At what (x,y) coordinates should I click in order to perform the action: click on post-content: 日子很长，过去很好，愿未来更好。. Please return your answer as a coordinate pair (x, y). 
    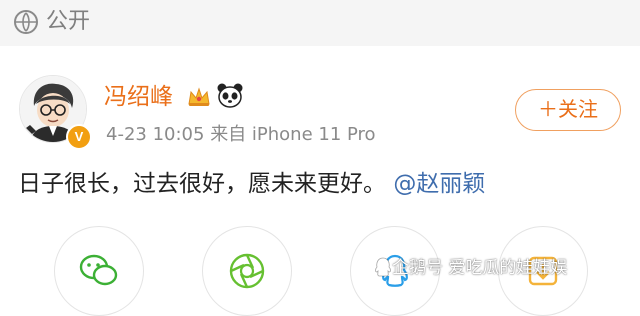
    Looking at the image, I should click on (202, 184).